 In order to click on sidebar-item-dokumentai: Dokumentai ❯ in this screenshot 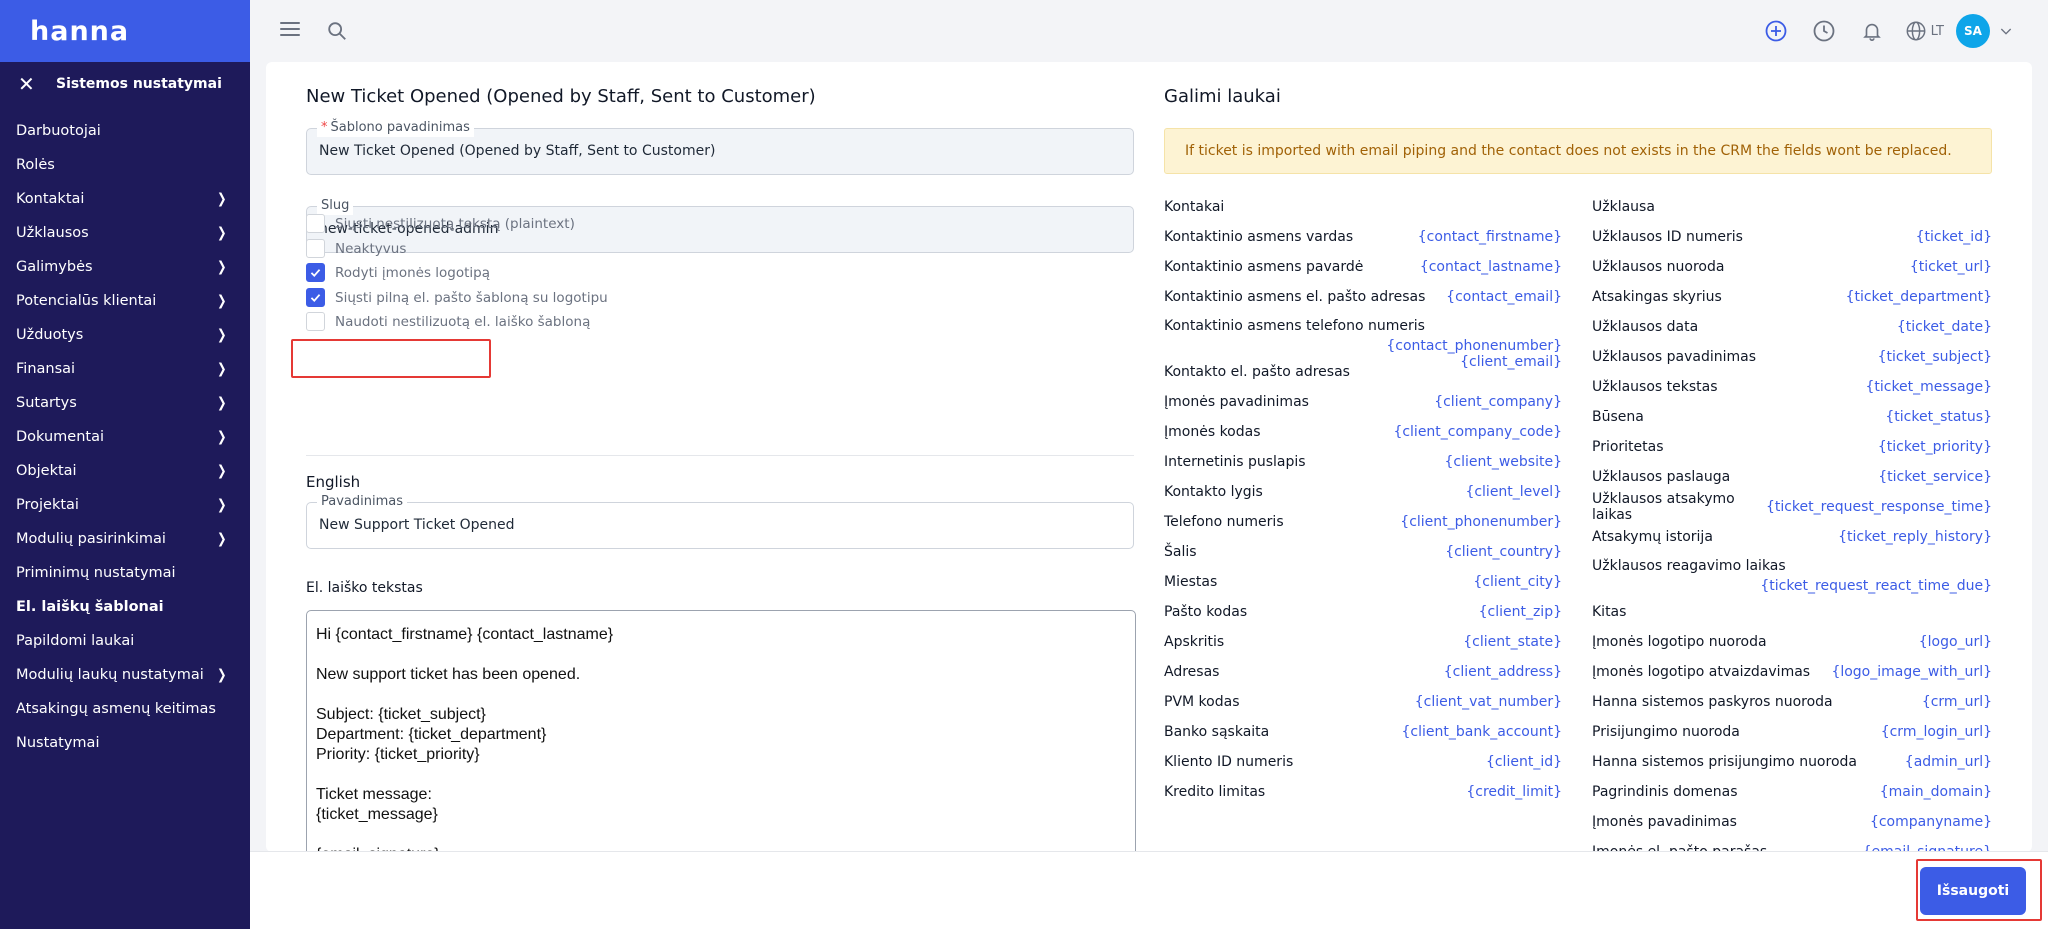, I will do `click(125, 437)`.